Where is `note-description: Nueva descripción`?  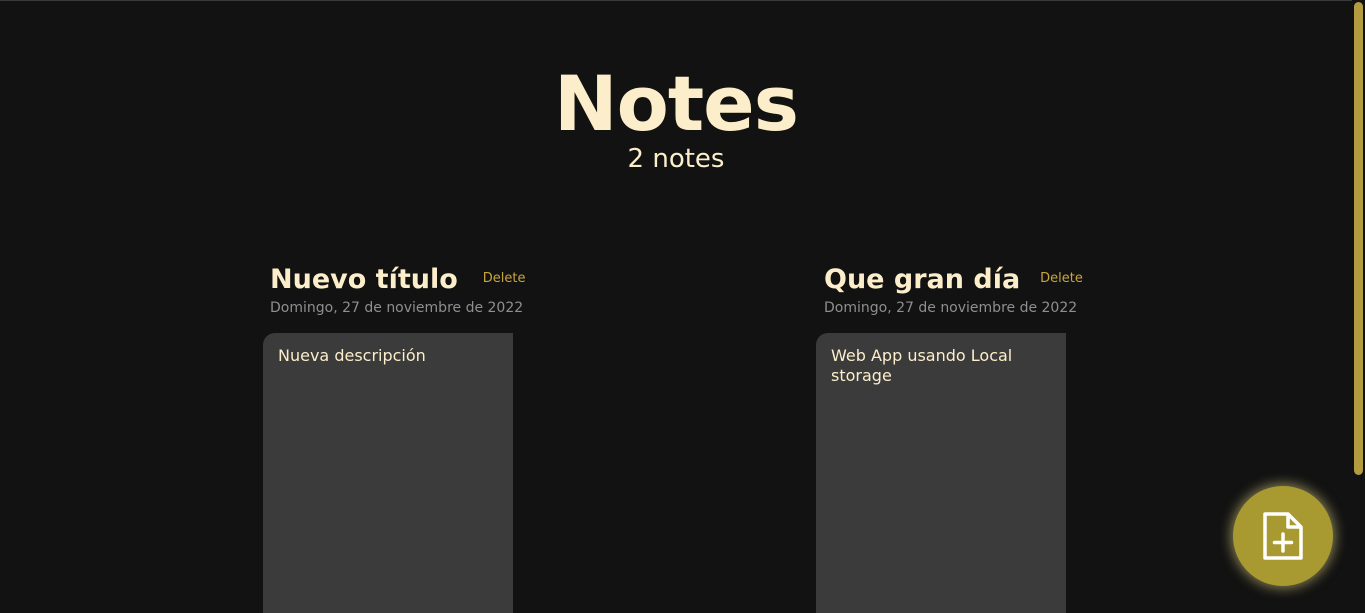
note-description: Nueva descripción is located at coordinates (388, 473).